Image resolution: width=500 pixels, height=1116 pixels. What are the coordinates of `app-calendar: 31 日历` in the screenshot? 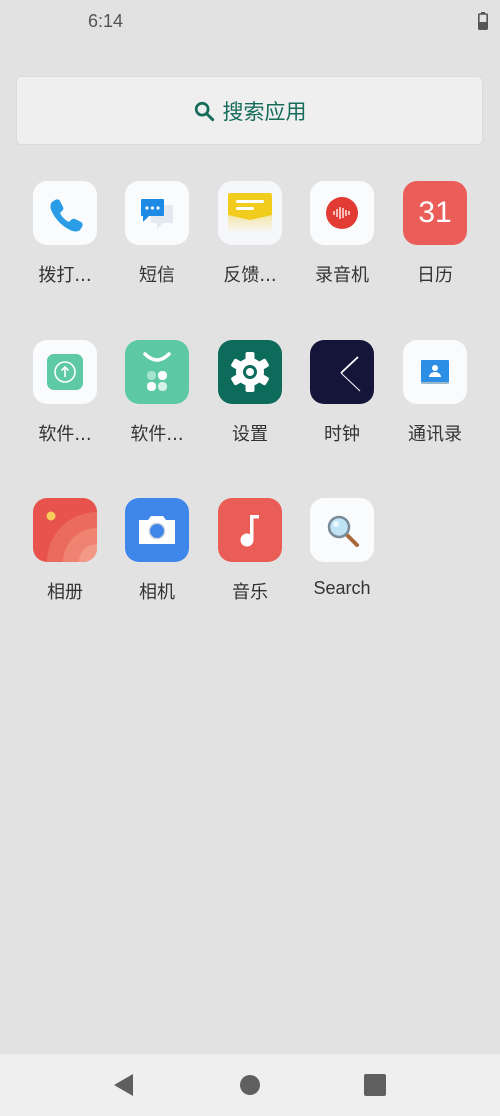 It's located at (435, 234).